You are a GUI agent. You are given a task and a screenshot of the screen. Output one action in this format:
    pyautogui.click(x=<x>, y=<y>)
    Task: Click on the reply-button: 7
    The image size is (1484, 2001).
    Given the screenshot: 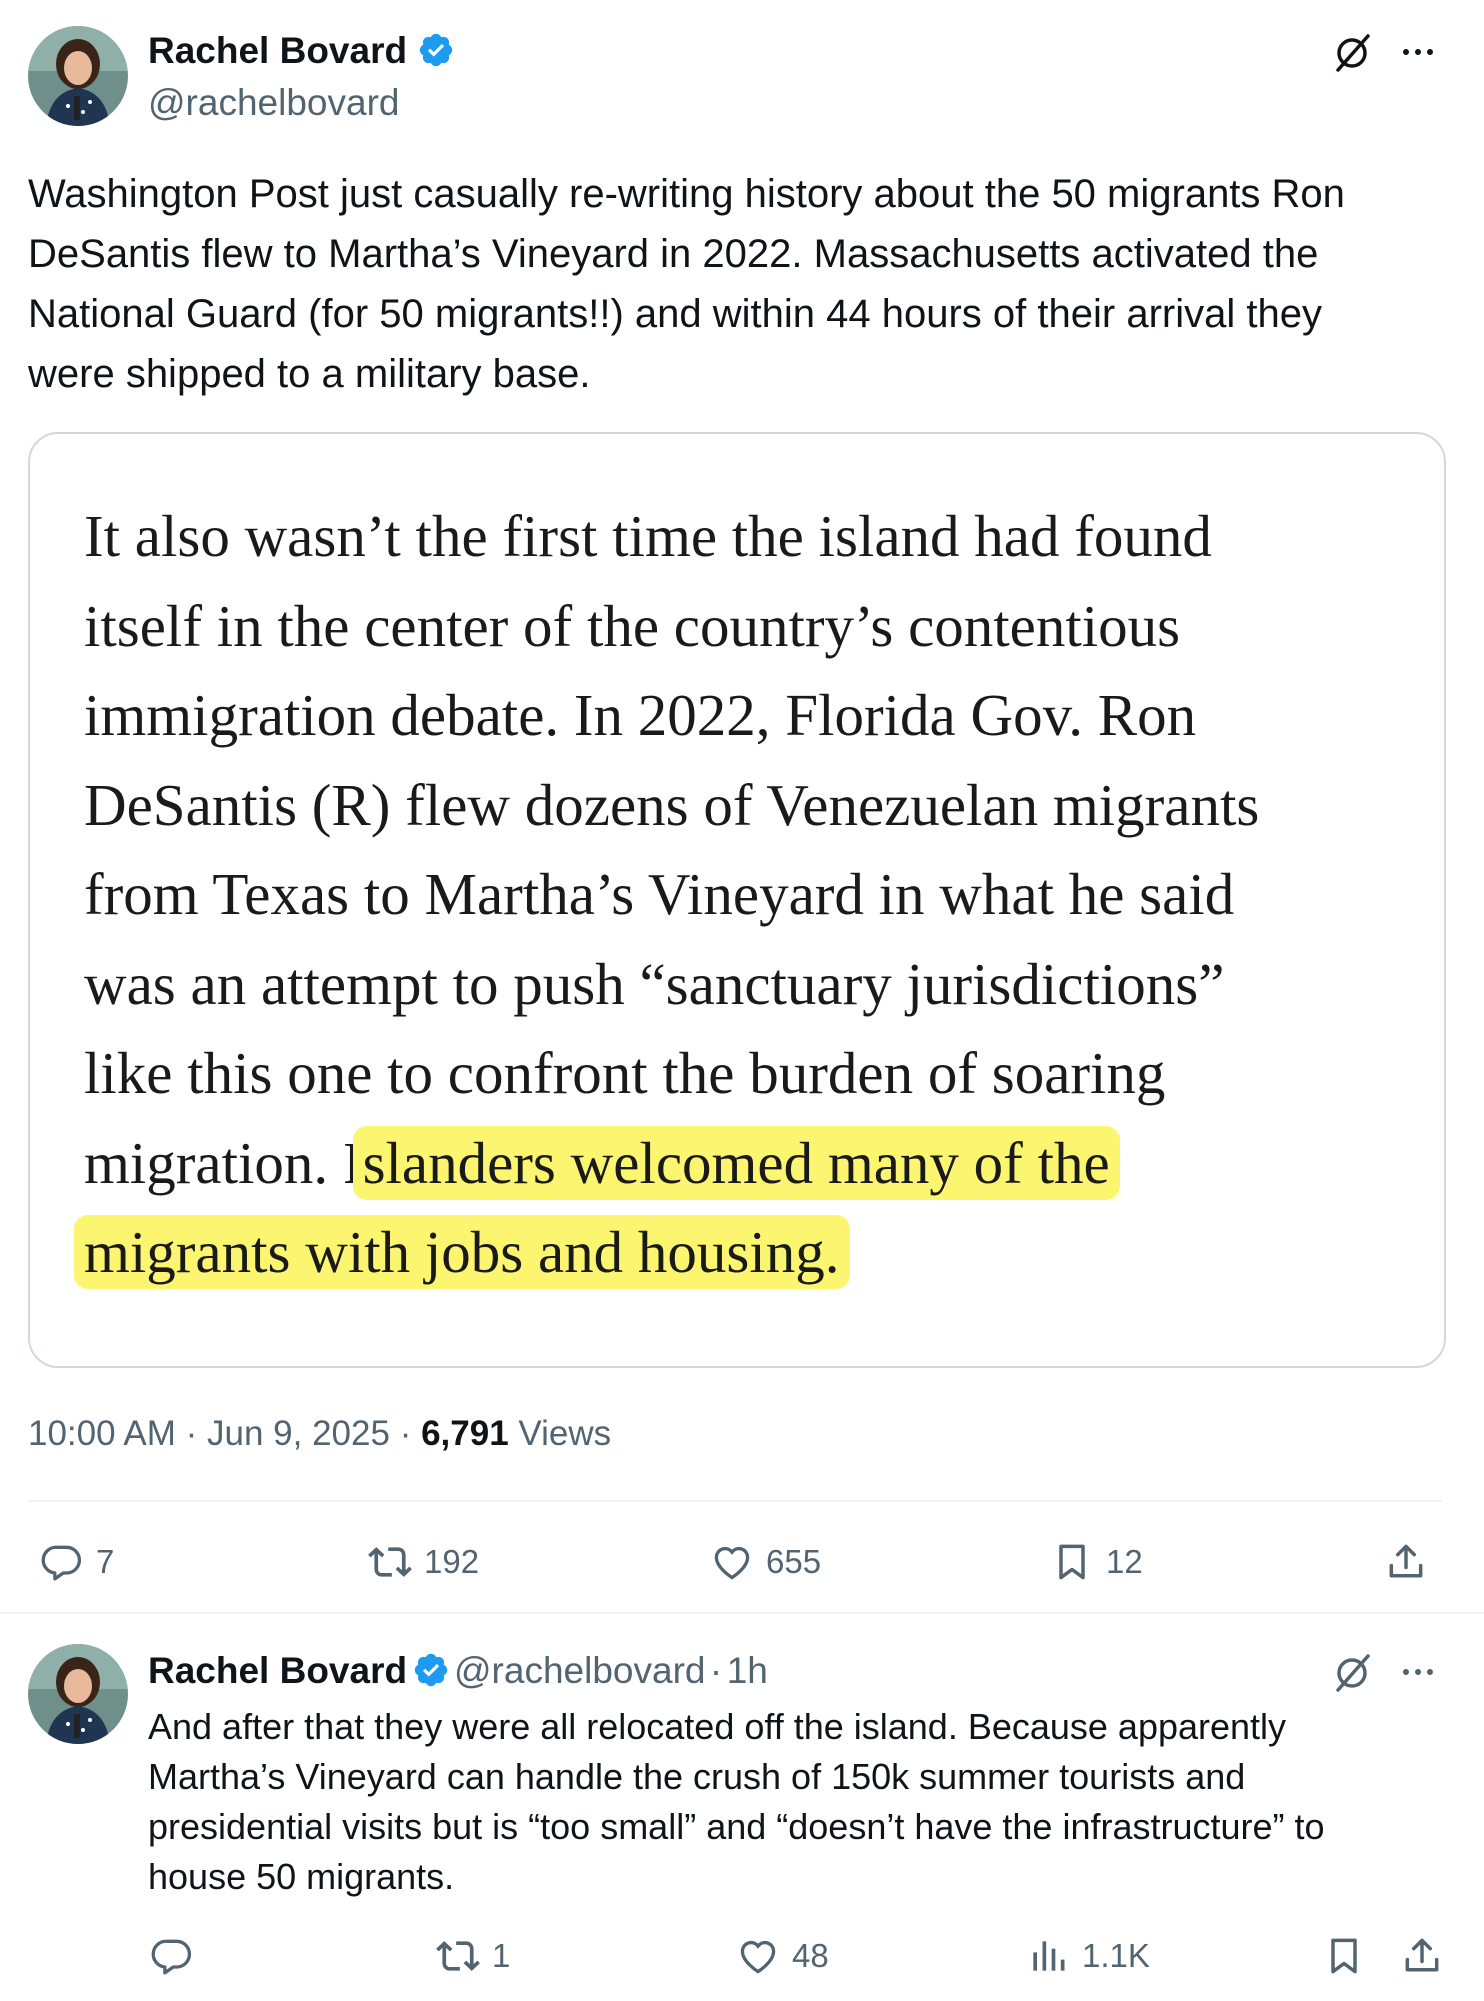 What is the action you would take?
    pyautogui.click(x=77, y=1562)
    